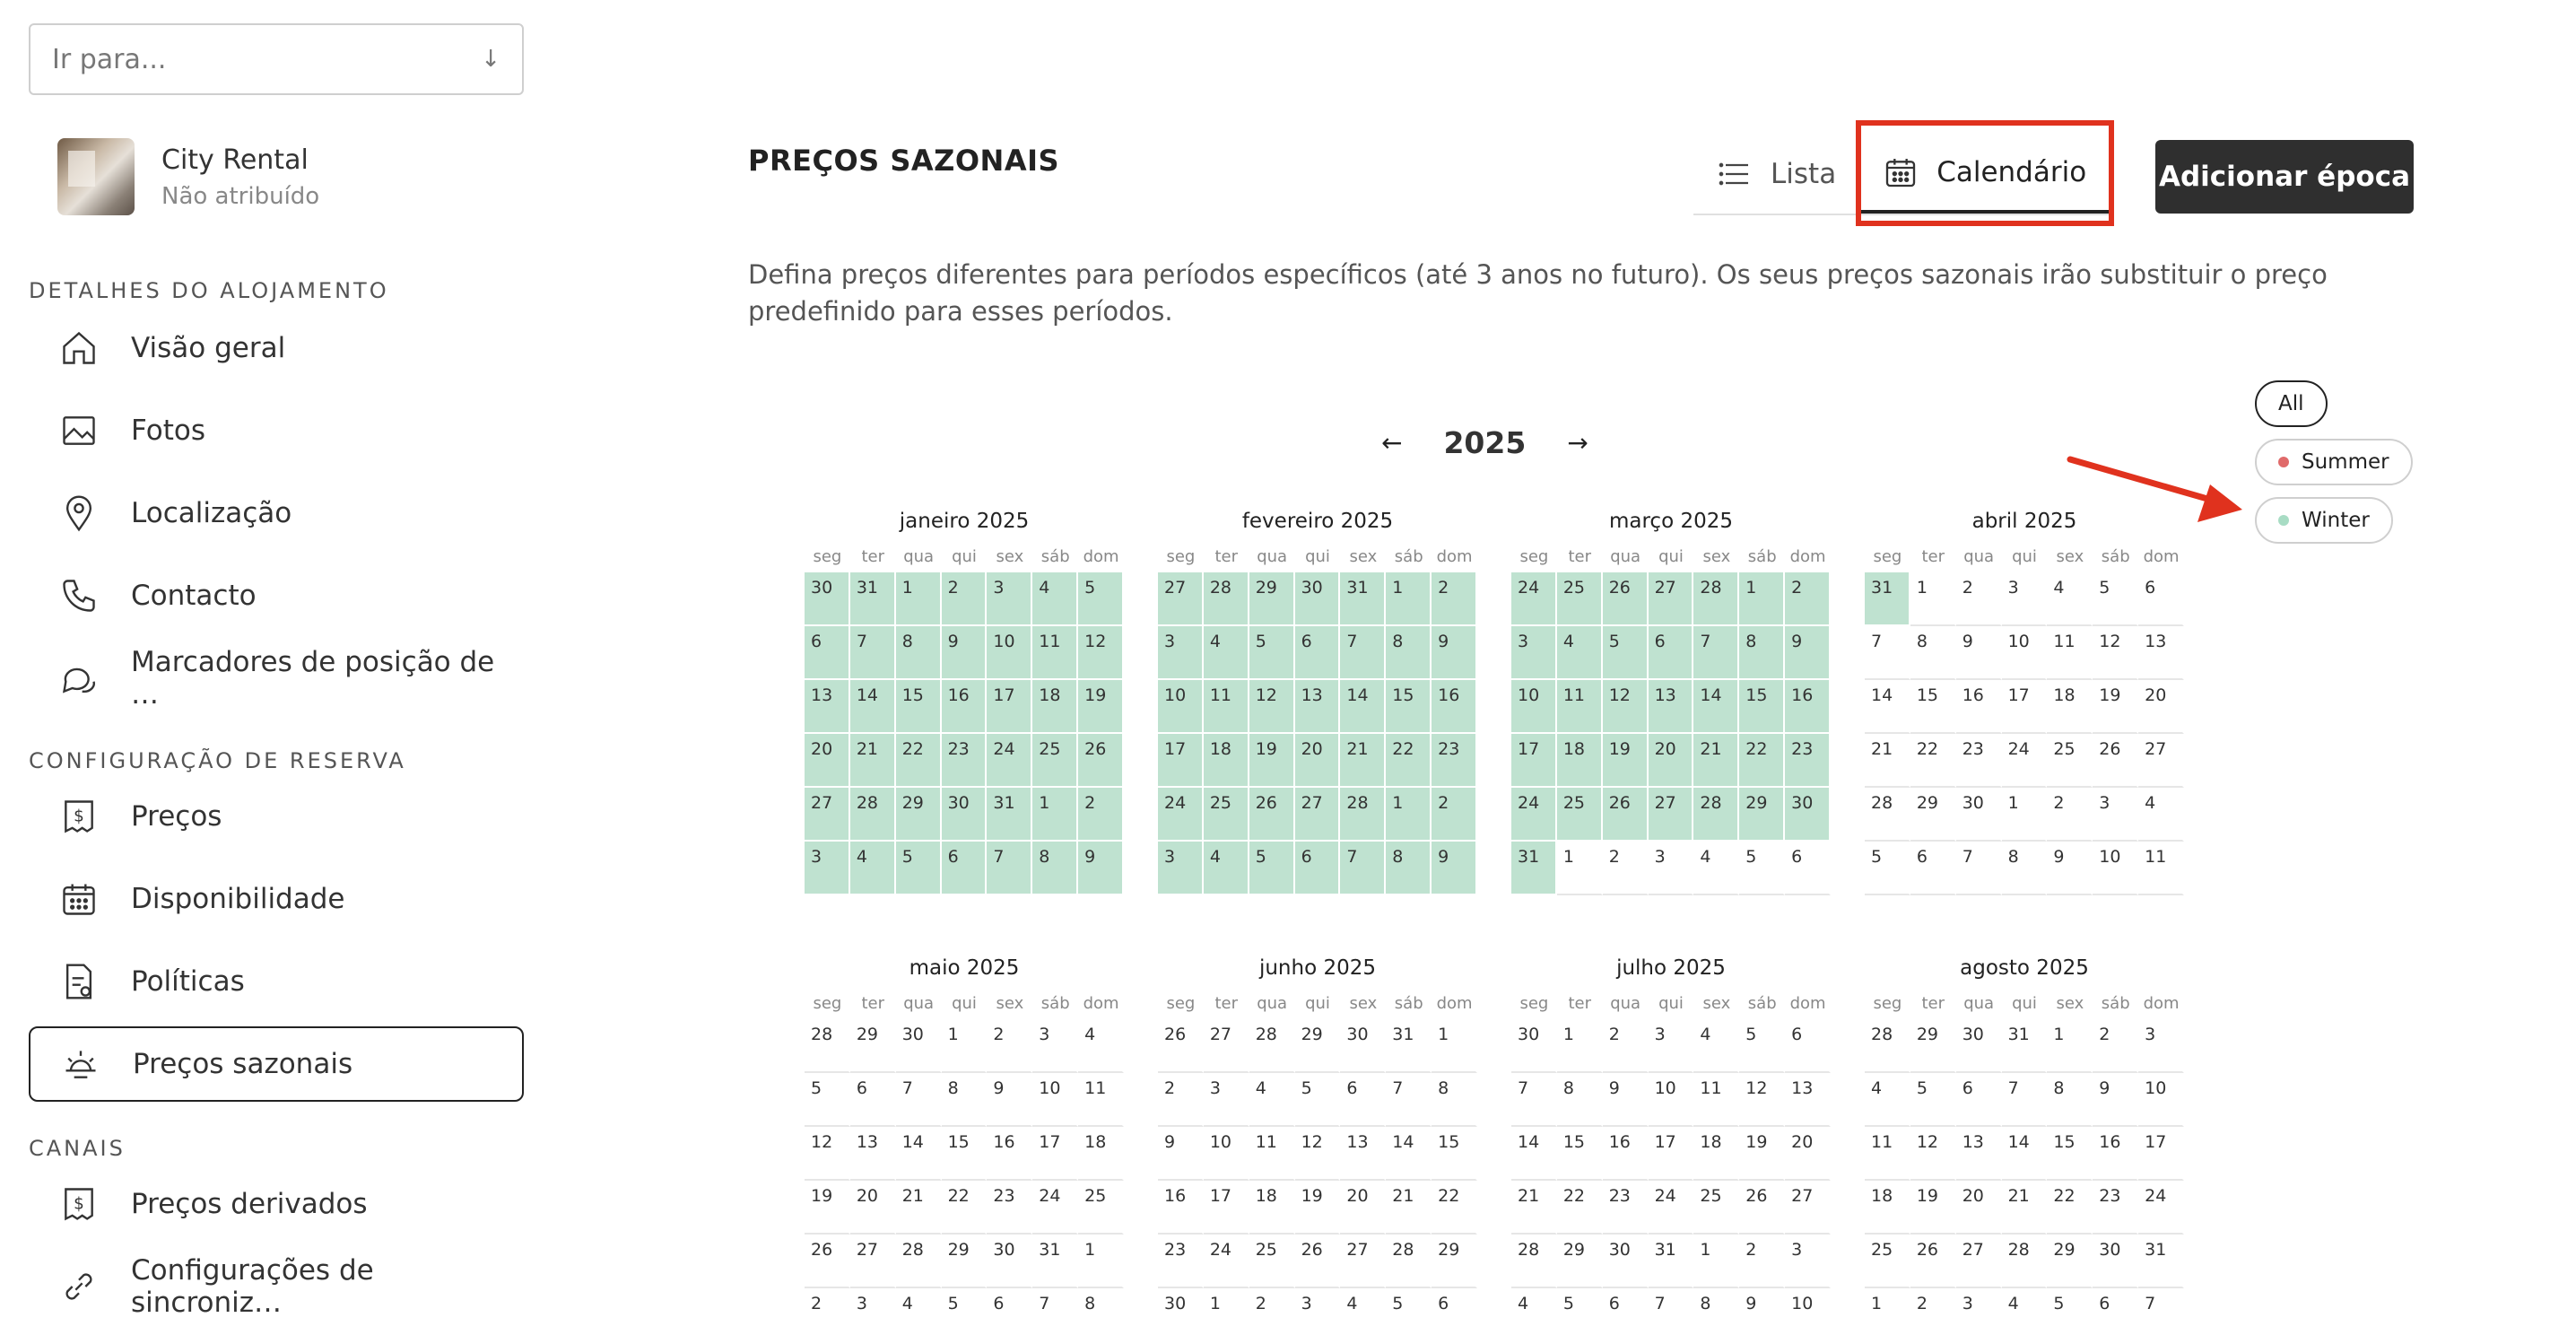 This screenshot has width=2576, height=1335. What do you see at coordinates (2334, 462) in the screenshot?
I see `filter-summer: Summer` at bounding box center [2334, 462].